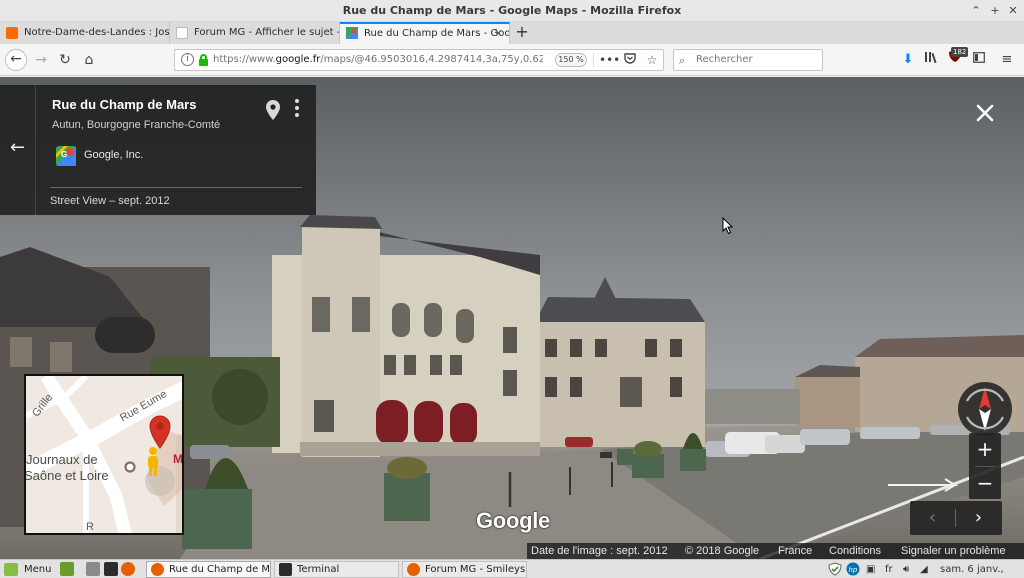 The width and height of the screenshot is (1024, 578). I want to click on map-label-saone-et-loire: Saône et Loire, so click(66, 475).